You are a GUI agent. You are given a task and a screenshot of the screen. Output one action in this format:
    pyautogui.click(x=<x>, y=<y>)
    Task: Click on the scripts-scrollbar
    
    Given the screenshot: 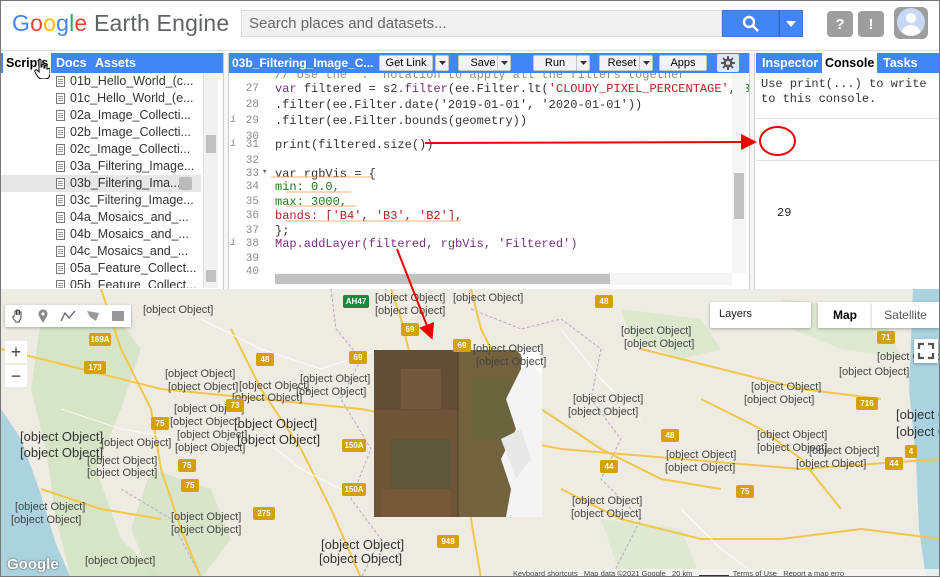 What is the action you would take?
    pyautogui.click(x=210, y=180)
    